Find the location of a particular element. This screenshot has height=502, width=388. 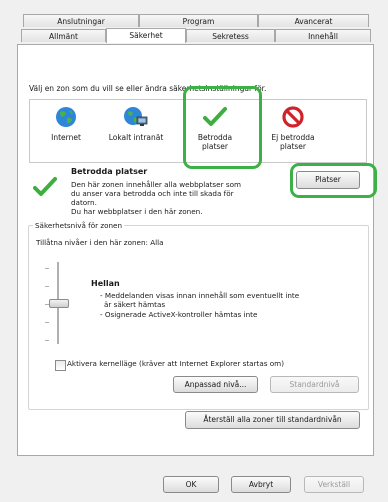

globe-icon is located at coordinates (66, 118).